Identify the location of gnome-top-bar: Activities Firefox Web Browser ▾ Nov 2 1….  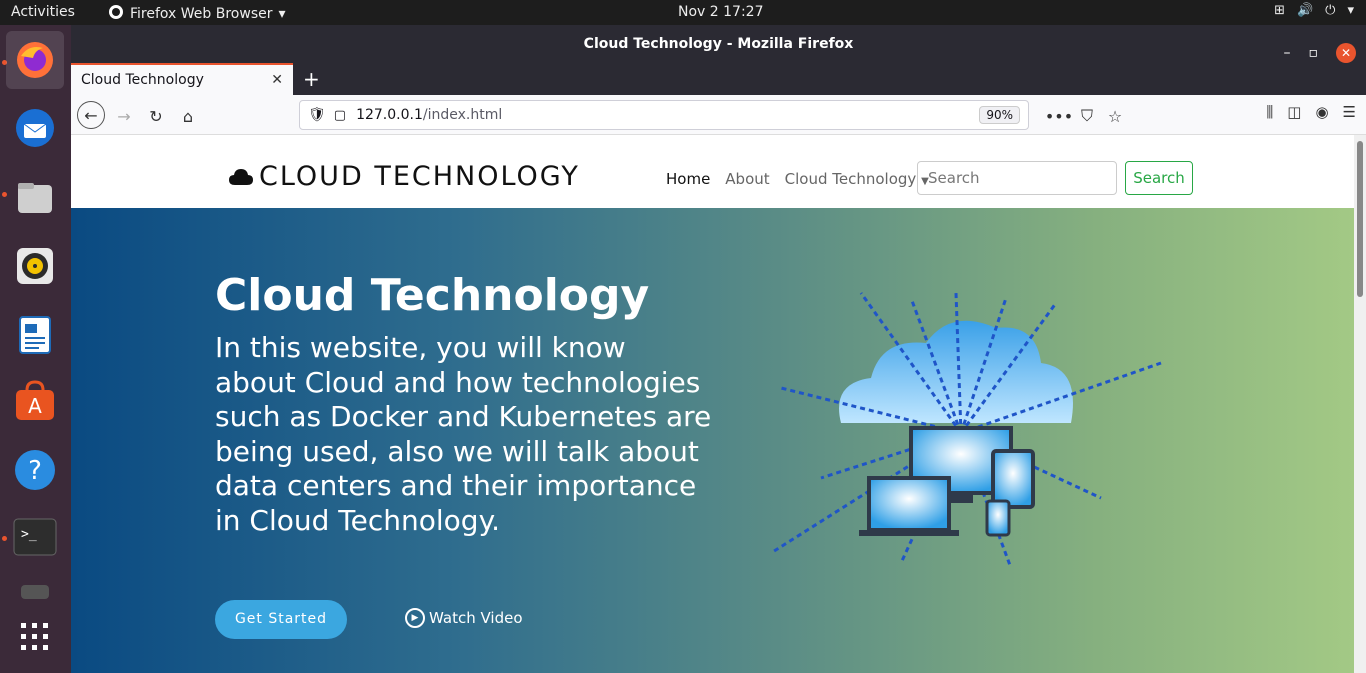
(683, 12).